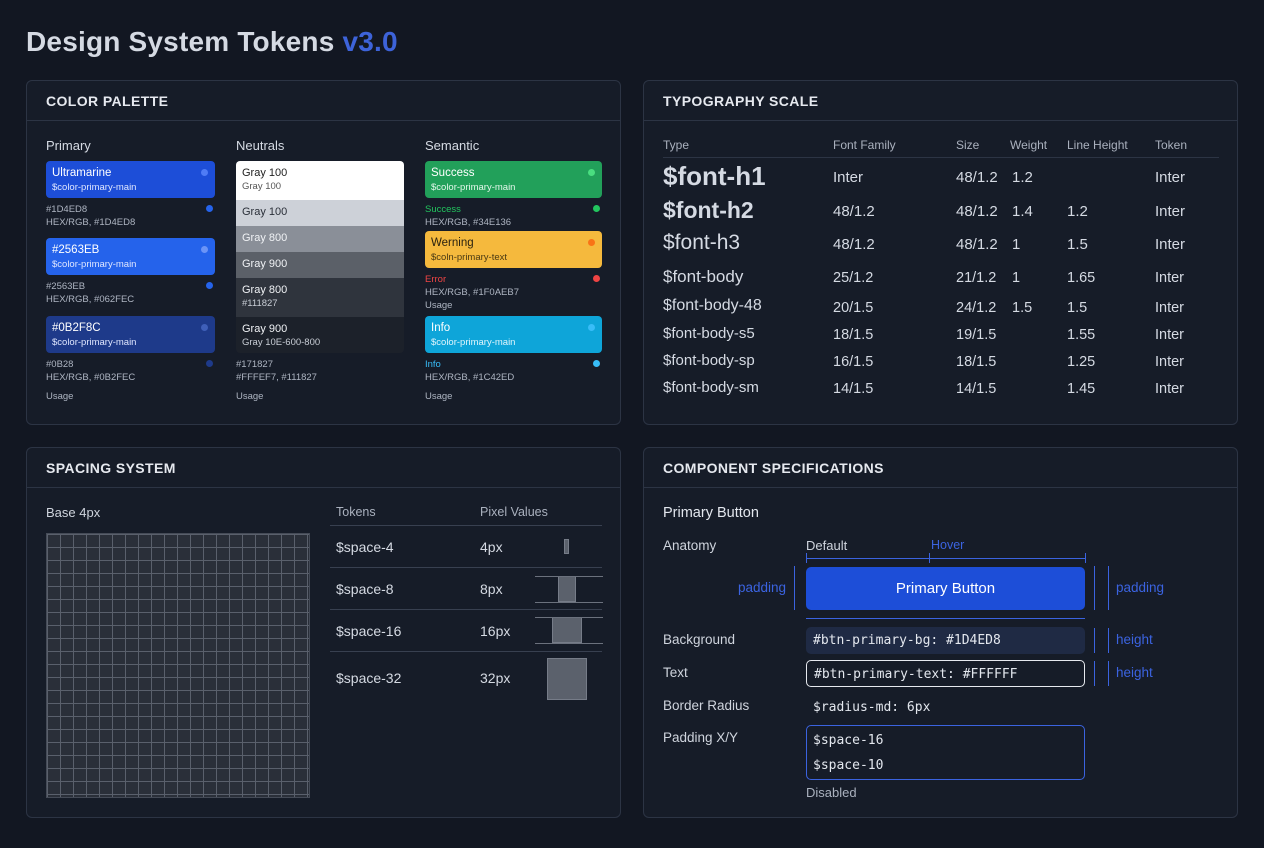 The image size is (1264, 848). What do you see at coordinates (73, 512) in the screenshot?
I see `spacing-base: Base 4px` at bounding box center [73, 512].